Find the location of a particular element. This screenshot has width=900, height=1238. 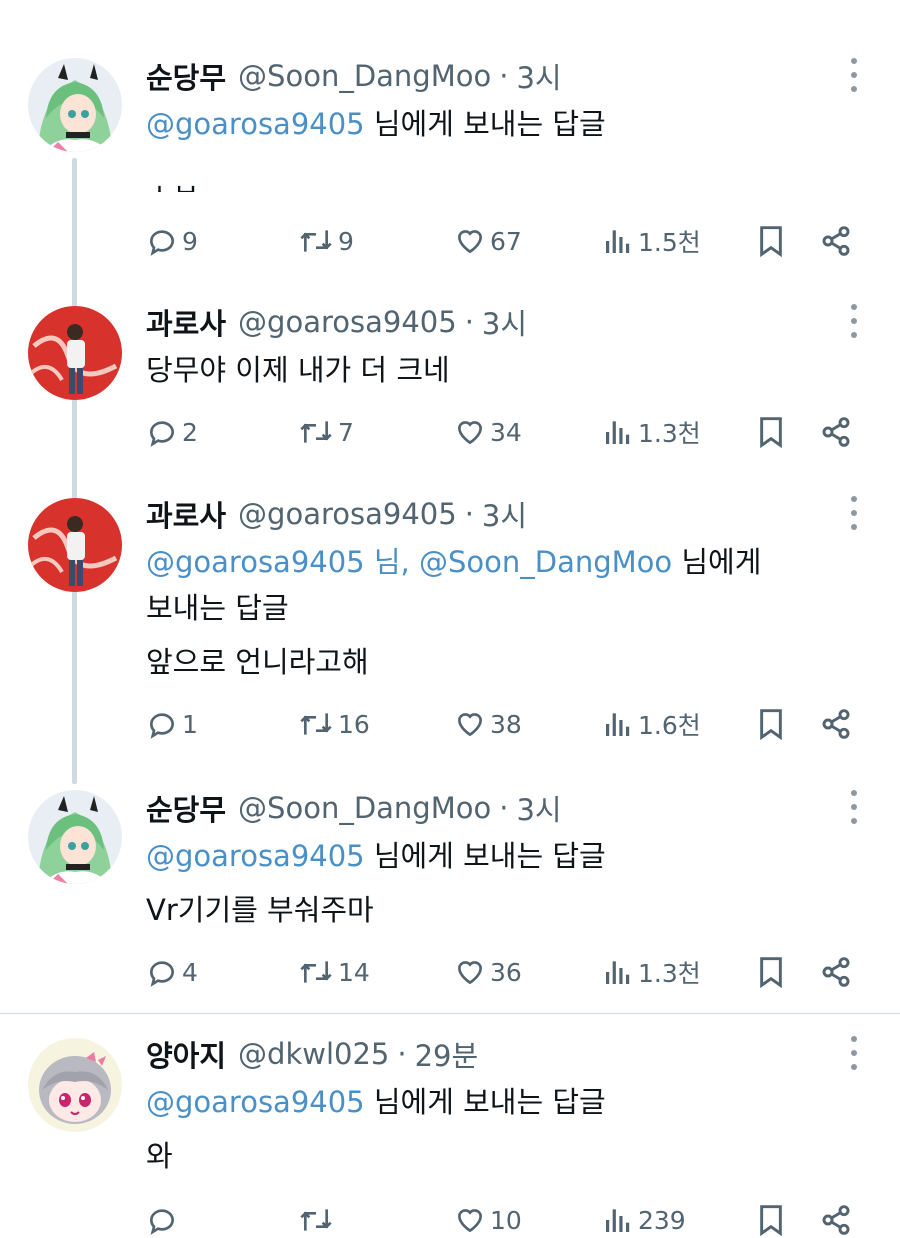

reply-button is located at coordinates (164, 1218).